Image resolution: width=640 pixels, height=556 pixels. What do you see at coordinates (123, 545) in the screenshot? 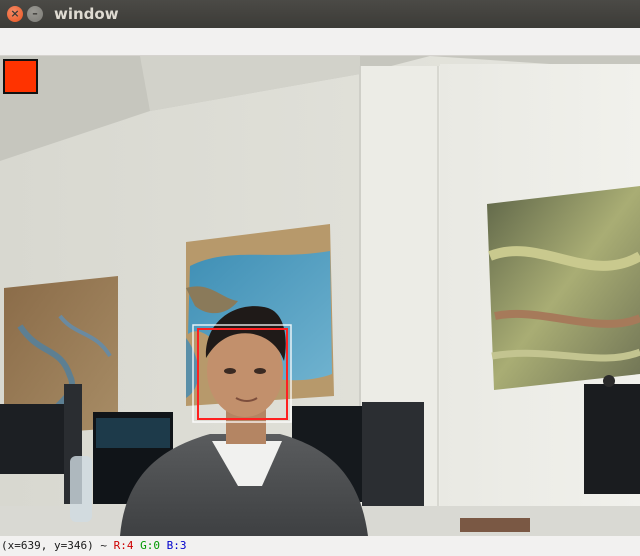
I see `pixel-red-value: R:4` at bounding box center [123, 545].